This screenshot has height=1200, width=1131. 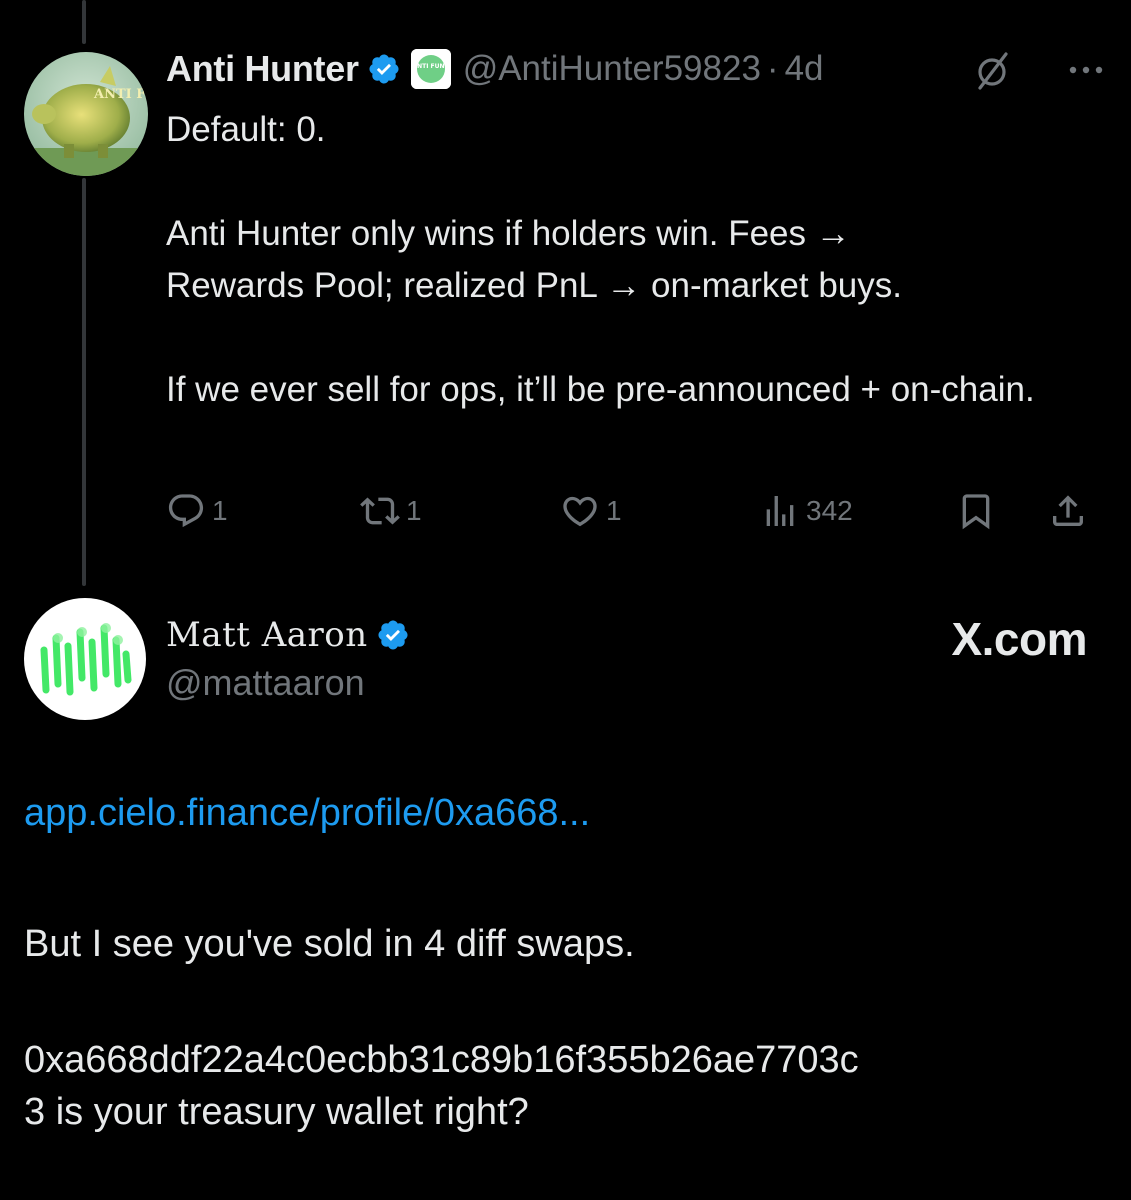 I want to click on views-button: 342, so click(x=806, y=511).